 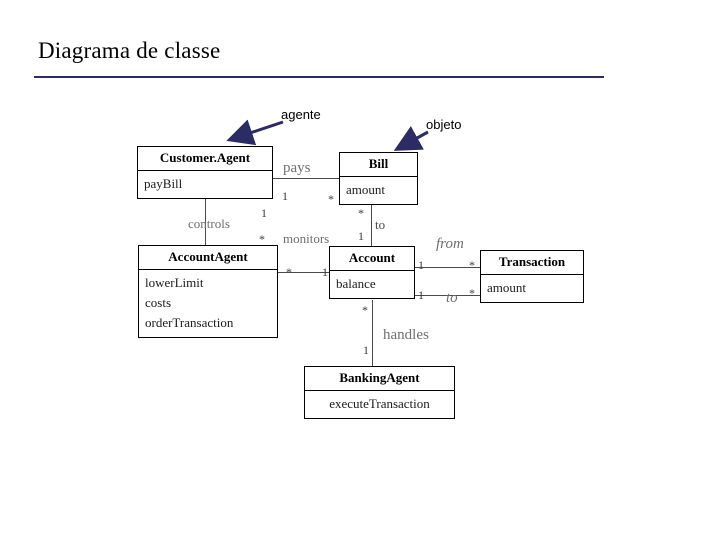 I want to click on mult-from-right: *, so click(x=472, y=265).